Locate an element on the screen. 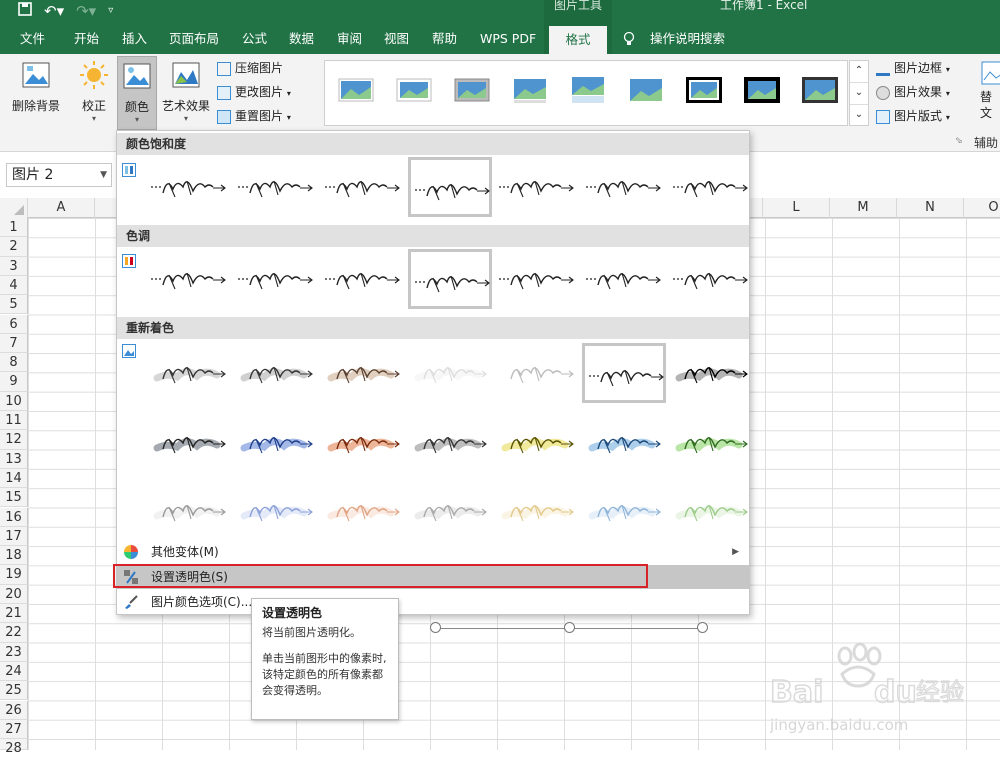 The height and width of the screenshot is (758, 1000). tab-page-layout: 页面布局 is located at coordinates (194, 39).